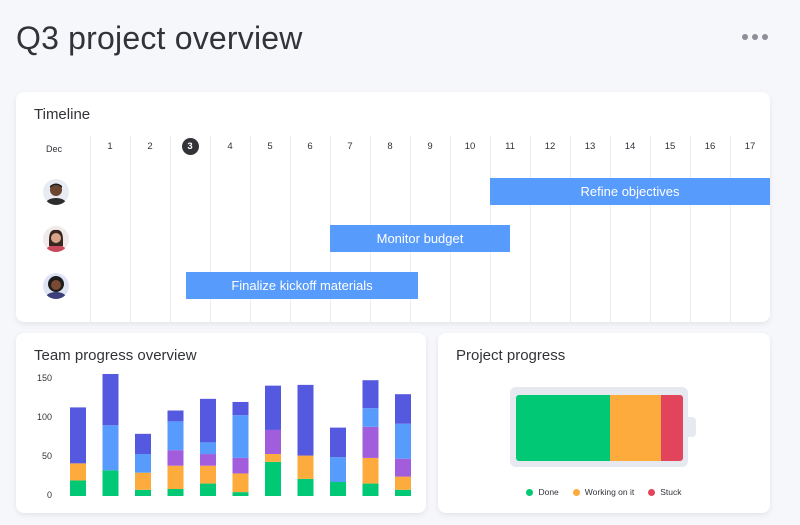  I want to click on timeline-day: 6, so click(310, 146).